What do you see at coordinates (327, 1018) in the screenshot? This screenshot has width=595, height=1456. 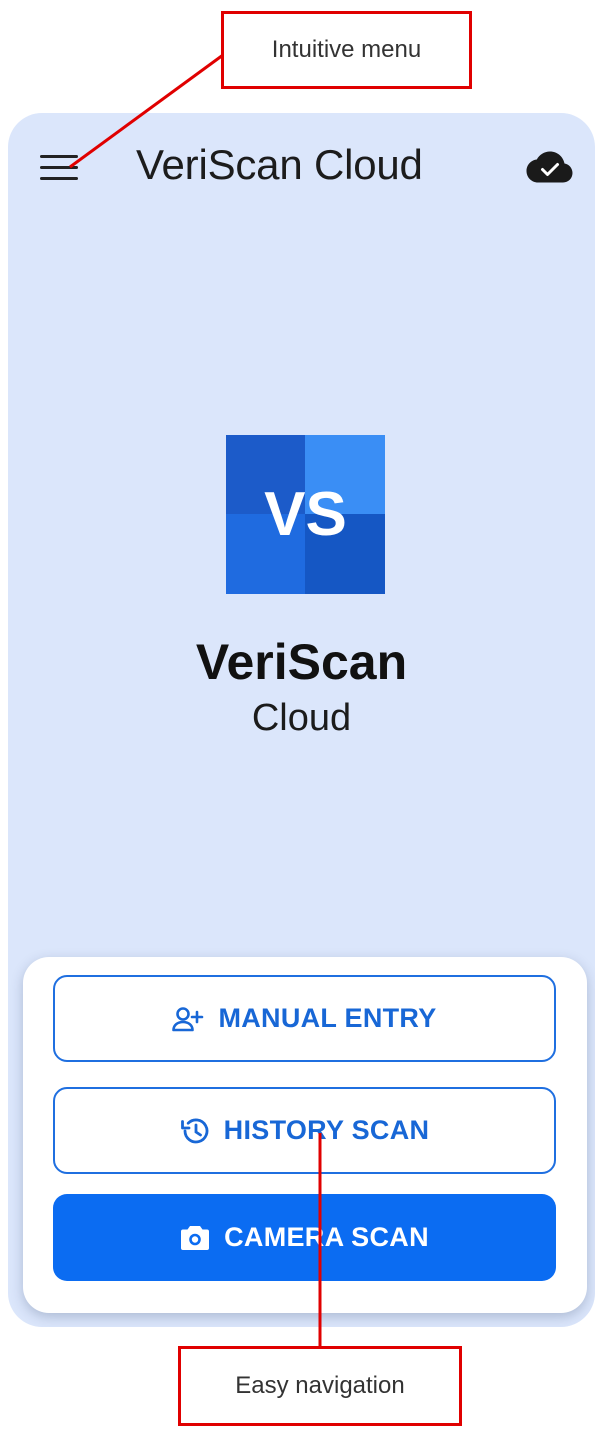 I see `manual-entry-label: MANUAL ENTRY` at bounding box center [327, 1018].